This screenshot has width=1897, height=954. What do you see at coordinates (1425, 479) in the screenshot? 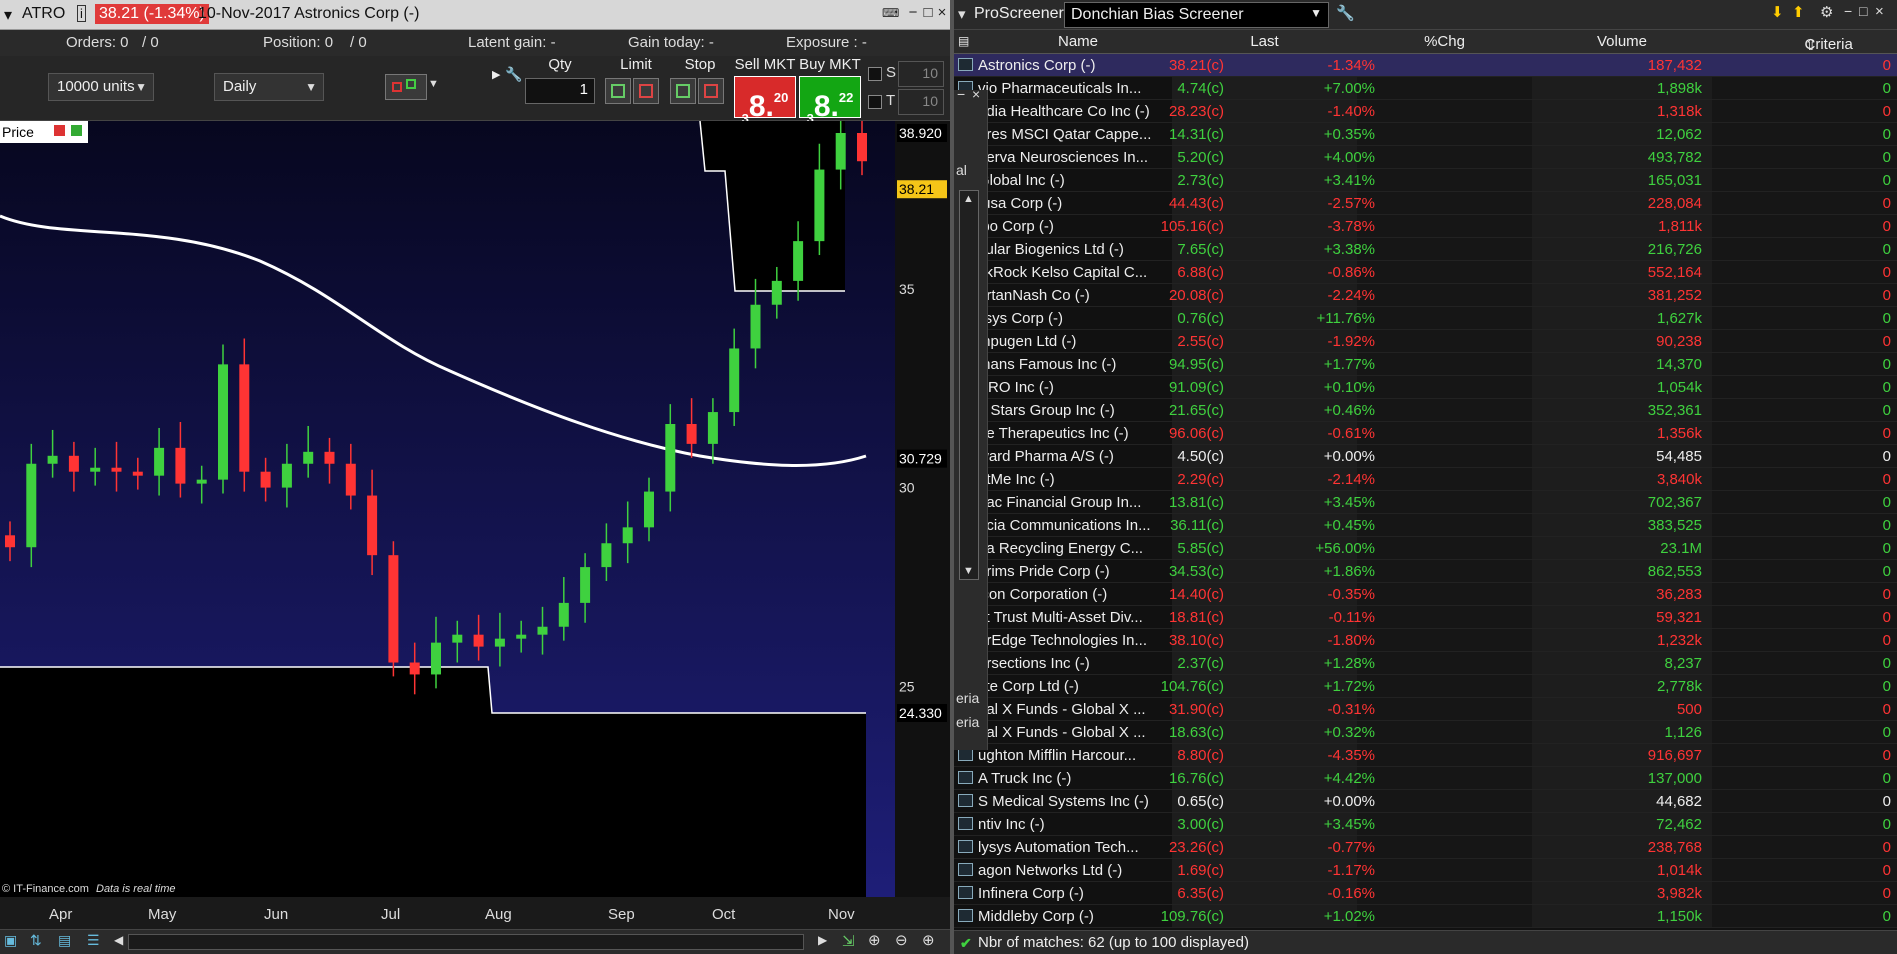
I see `table-row: etMe Inc (-) 2.29(c) -2.14% 3,840k 0` at bounding box center [1425, 479].